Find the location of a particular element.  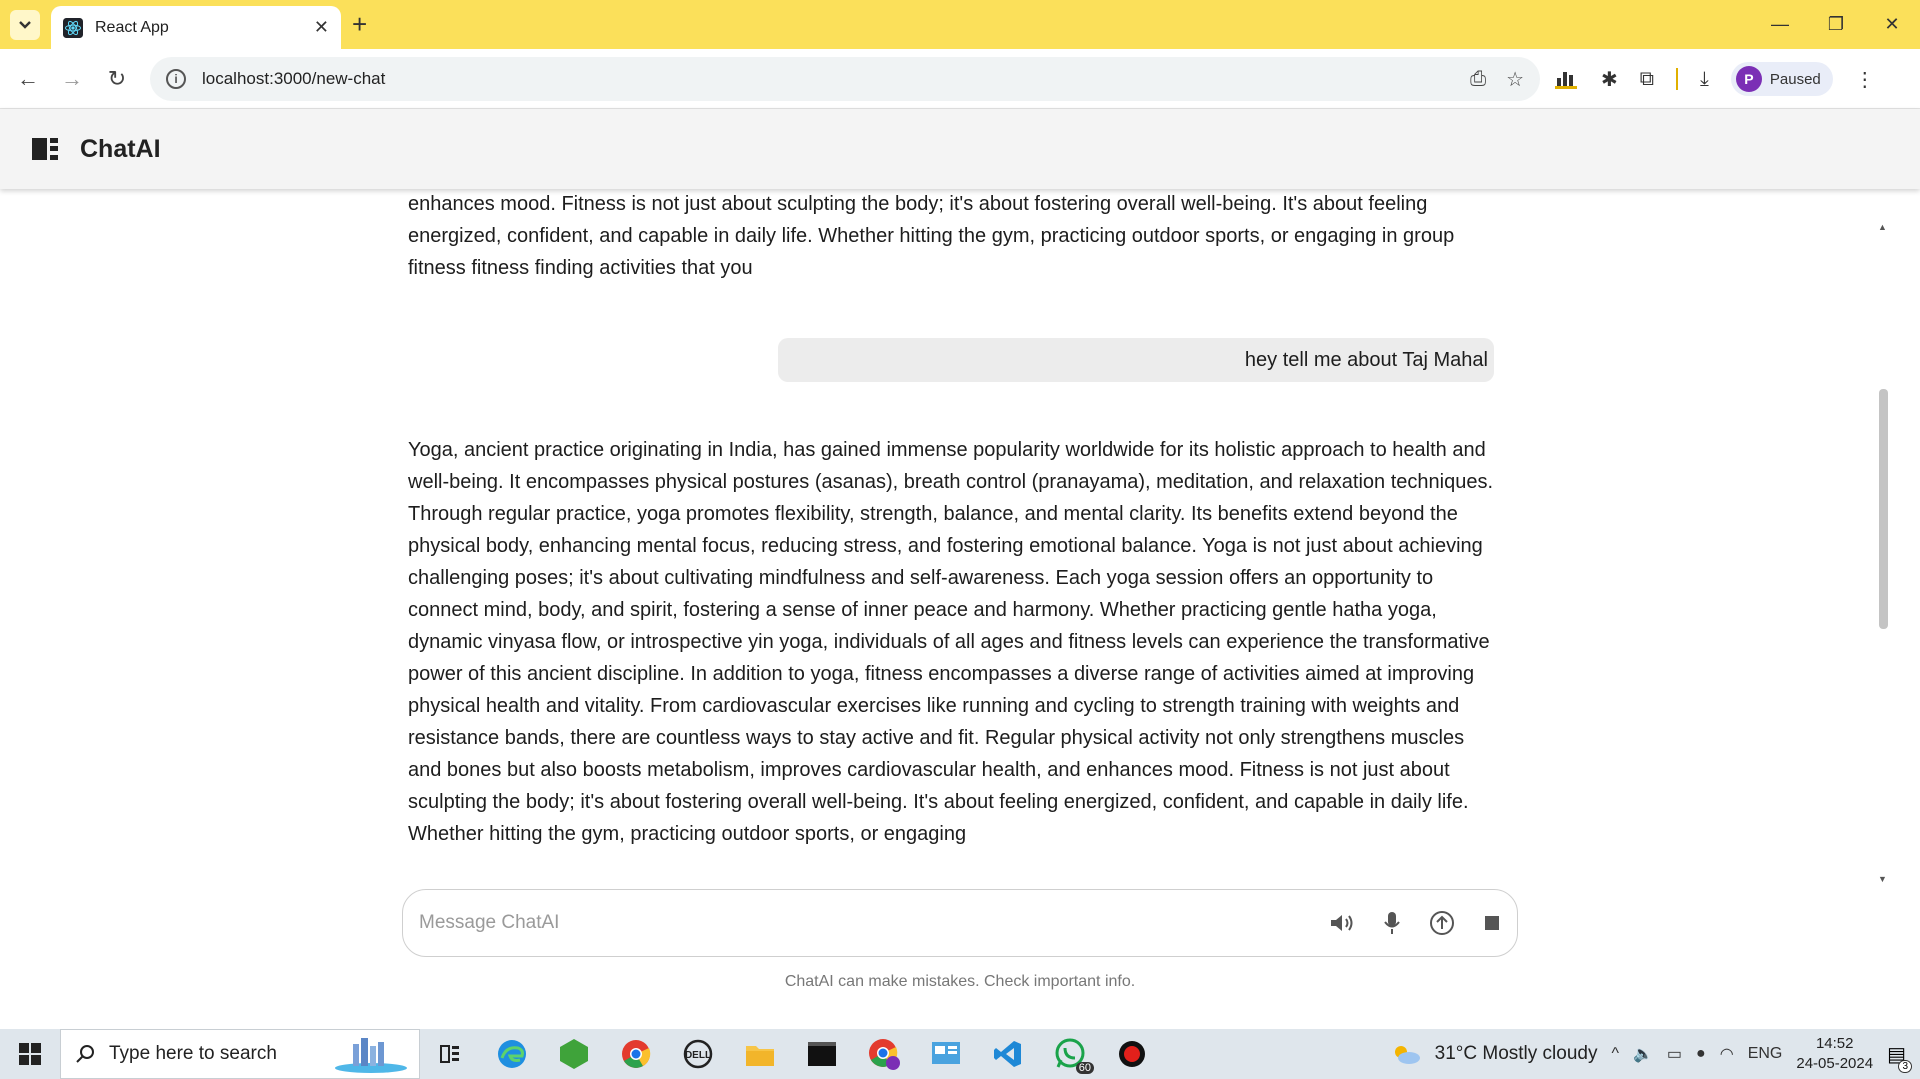

vscode-icon is located at coordinates (1008, 1054).